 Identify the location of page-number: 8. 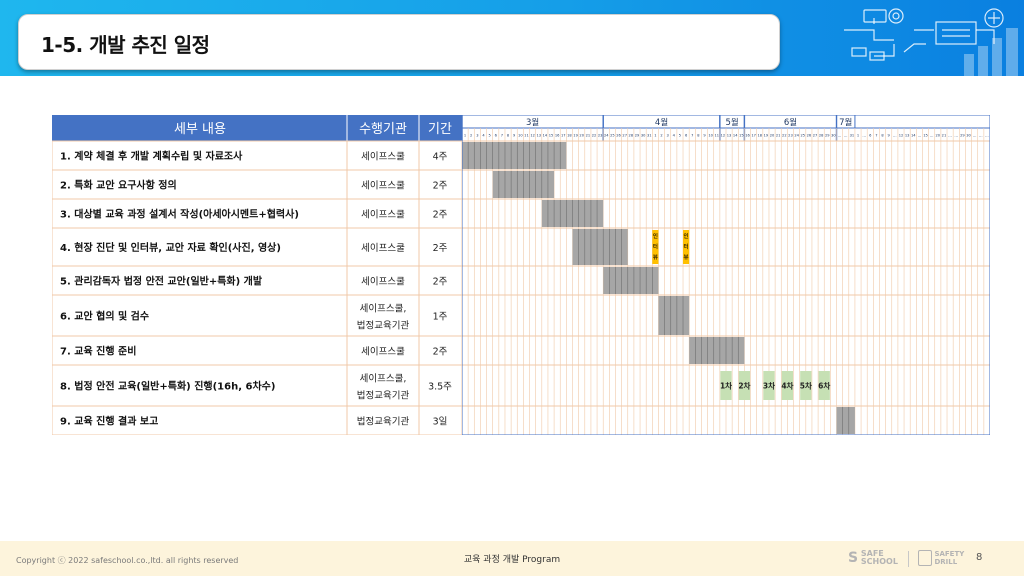
(979, 557).